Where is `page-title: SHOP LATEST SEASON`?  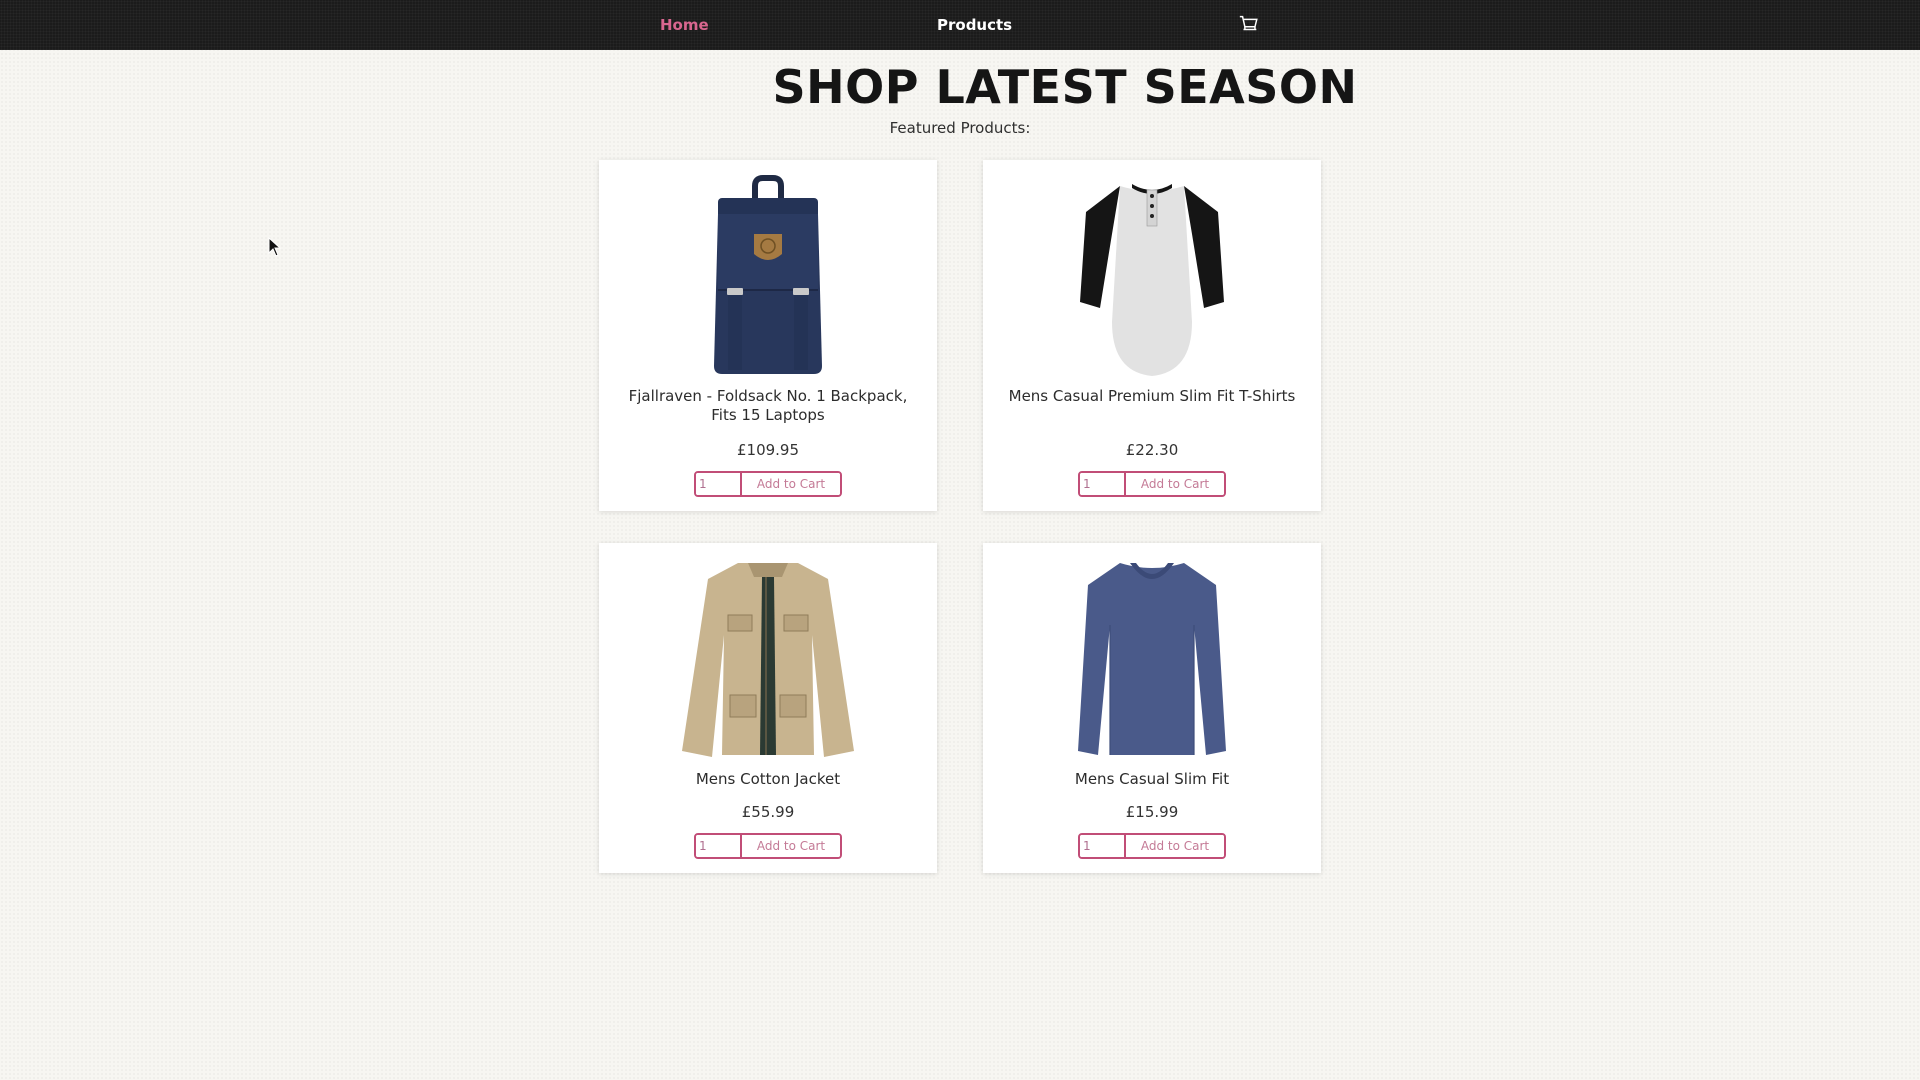
page-title: SHOP LATEST SEASON is located at coordinates (1065, 87).